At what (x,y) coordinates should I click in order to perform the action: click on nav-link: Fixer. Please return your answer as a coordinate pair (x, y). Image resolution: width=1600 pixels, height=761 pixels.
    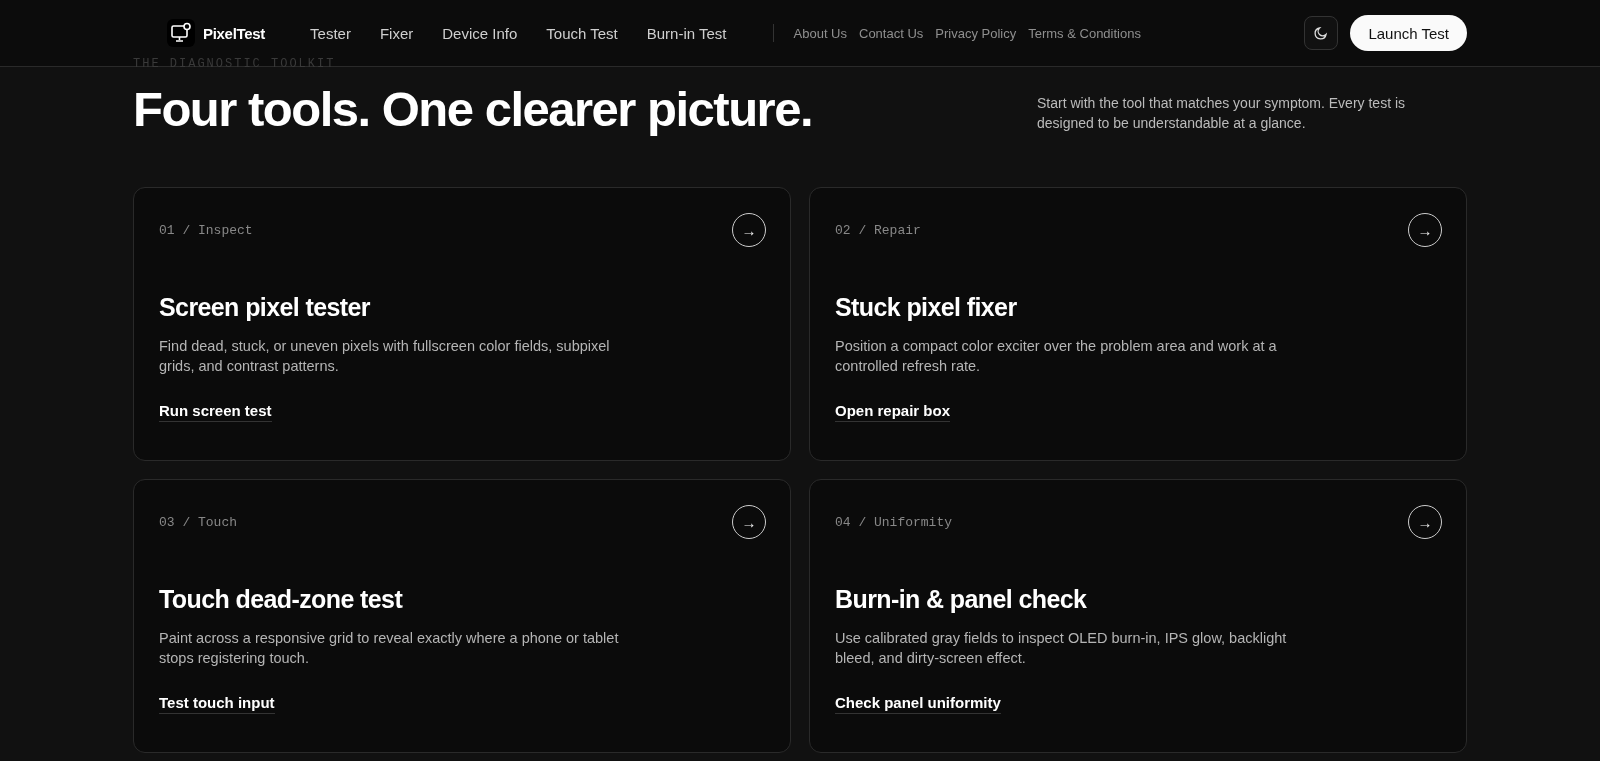
    Looking at the image, I should click on (396, 33).